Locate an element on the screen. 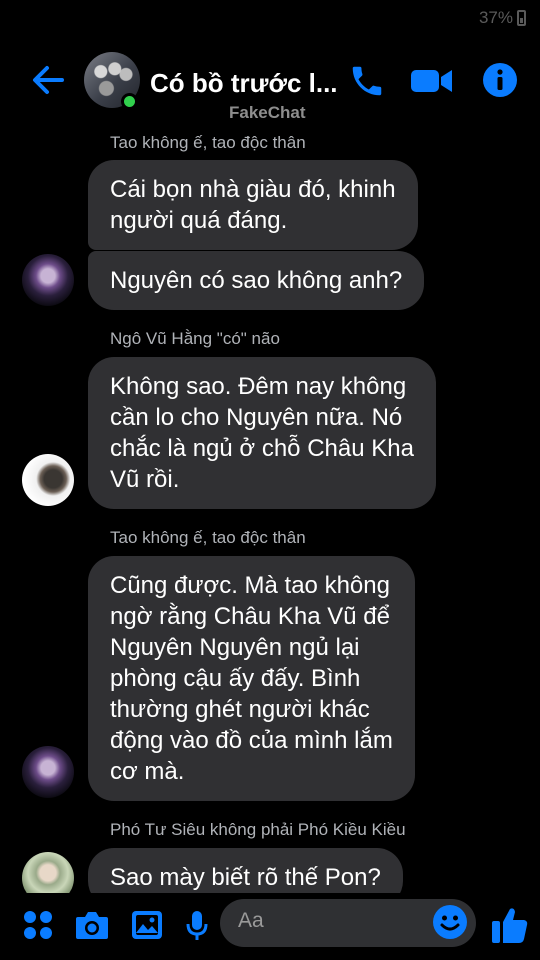 The height and width of the screenshot is (960, 540). message-line: Vũ rồi. is located at coordinates (145, 479).